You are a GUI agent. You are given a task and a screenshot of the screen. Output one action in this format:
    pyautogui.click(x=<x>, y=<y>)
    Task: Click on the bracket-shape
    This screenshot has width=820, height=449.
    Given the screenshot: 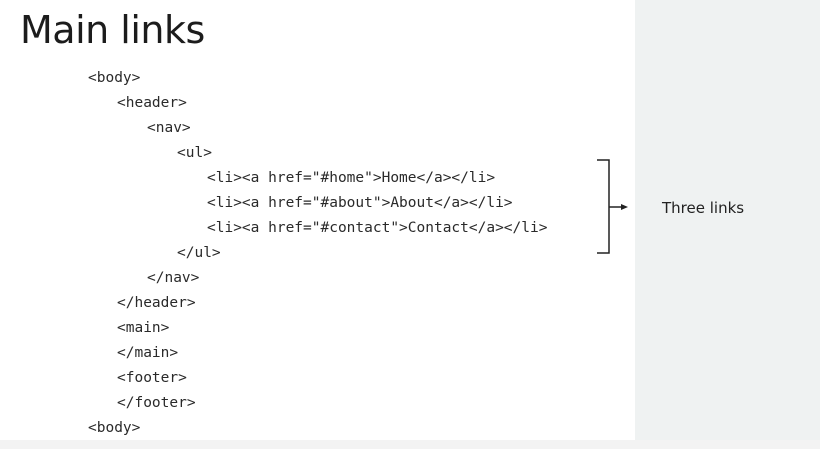 What is the action you would take?
    pyautogui.click(x=603, y=206)
    